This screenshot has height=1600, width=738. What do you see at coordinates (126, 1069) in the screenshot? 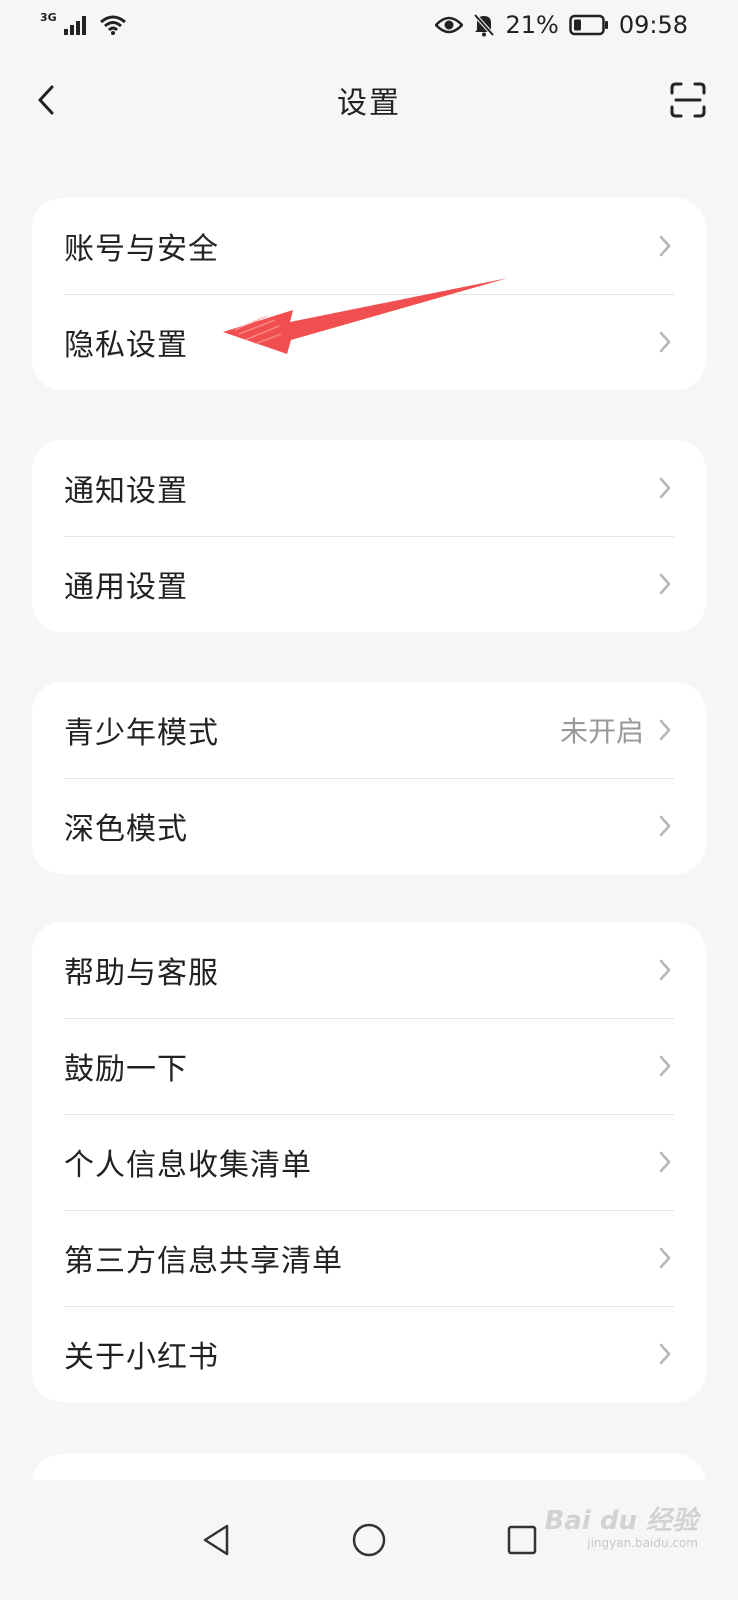
I see `settings-item-label: 鼓励一下` at bounding box center [126, 1069].